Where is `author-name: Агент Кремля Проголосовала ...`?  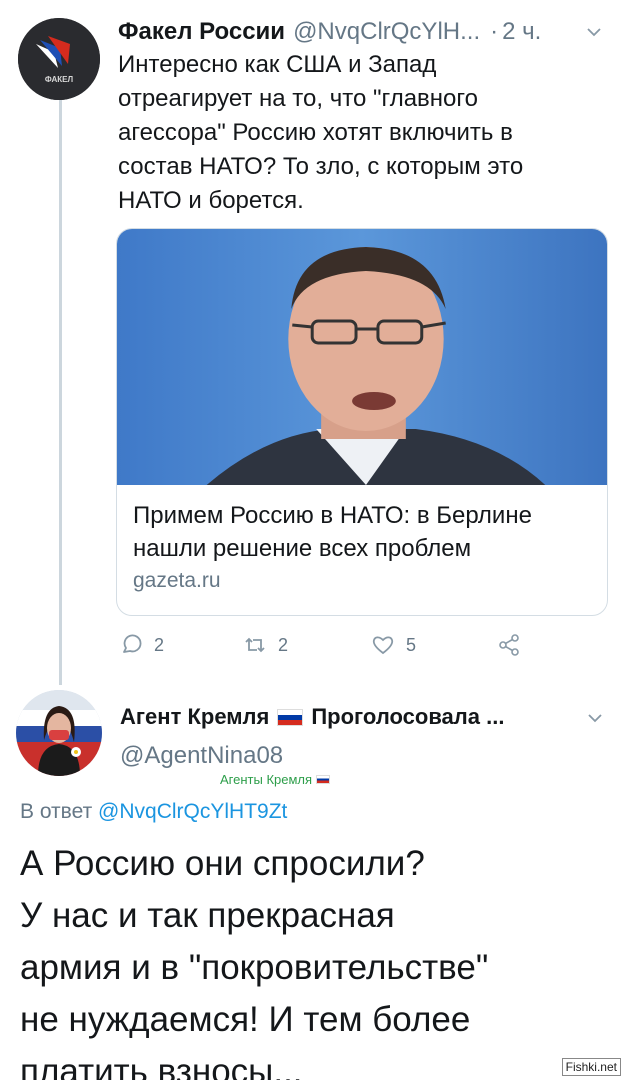
author-name: Агент Кремля Проголосовала ... is located at coordinates (312, 717).